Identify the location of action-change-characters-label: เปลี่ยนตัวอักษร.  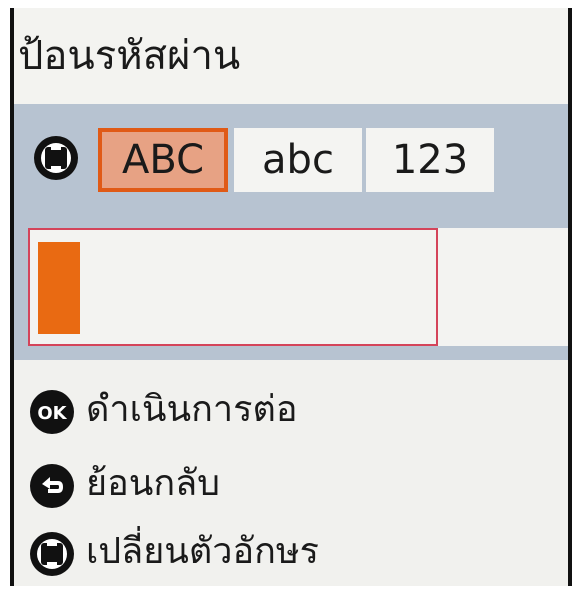
(202, 551).